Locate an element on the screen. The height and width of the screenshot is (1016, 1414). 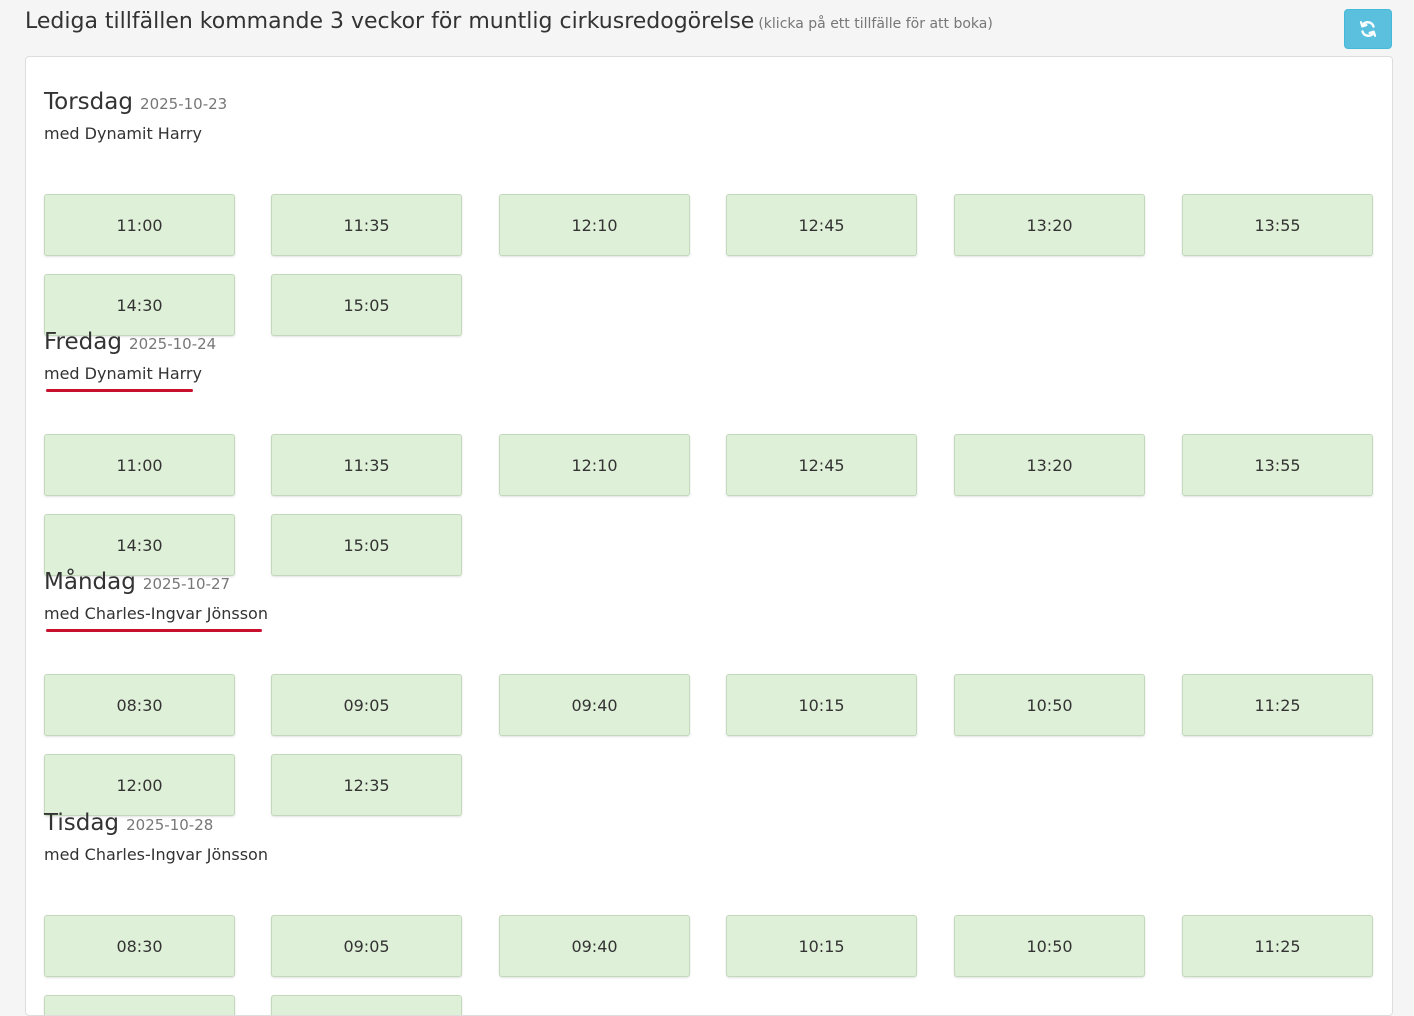
day-date: 2025-10-27 is located at coordinates (186, 584).